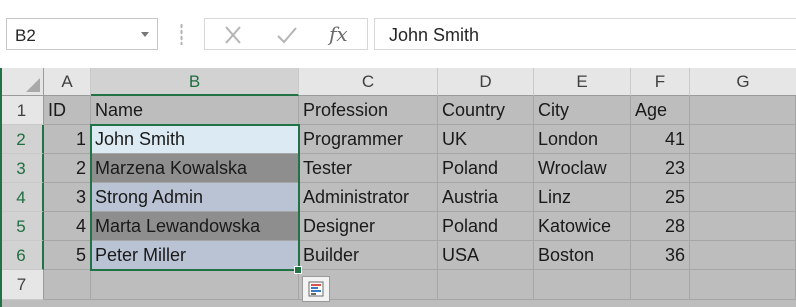  I want to click on row-header-1: 1, so click(22, 110).